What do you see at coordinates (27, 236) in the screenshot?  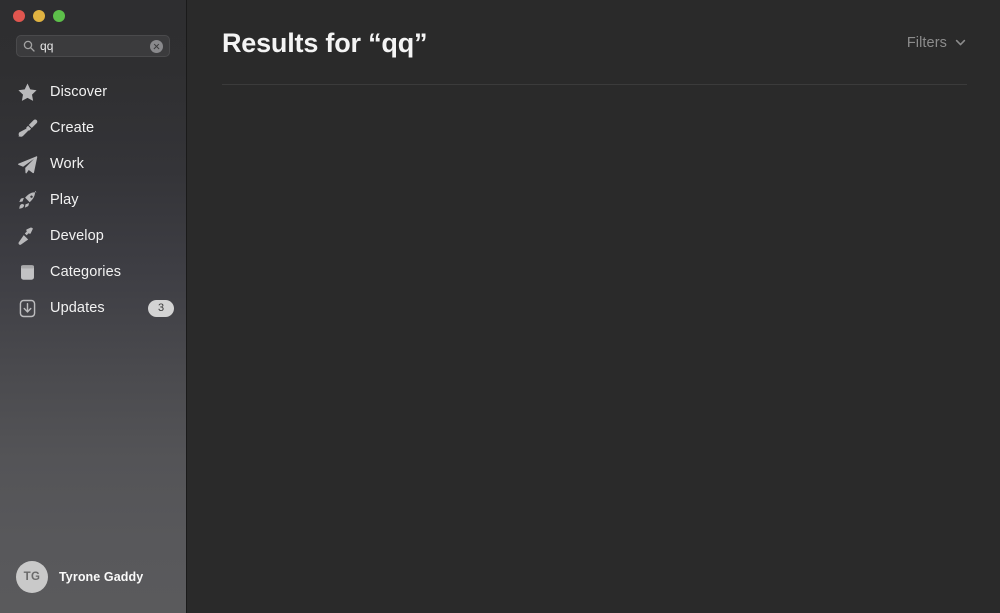 I see `hammer-icon` at bounding box center [27, 236].